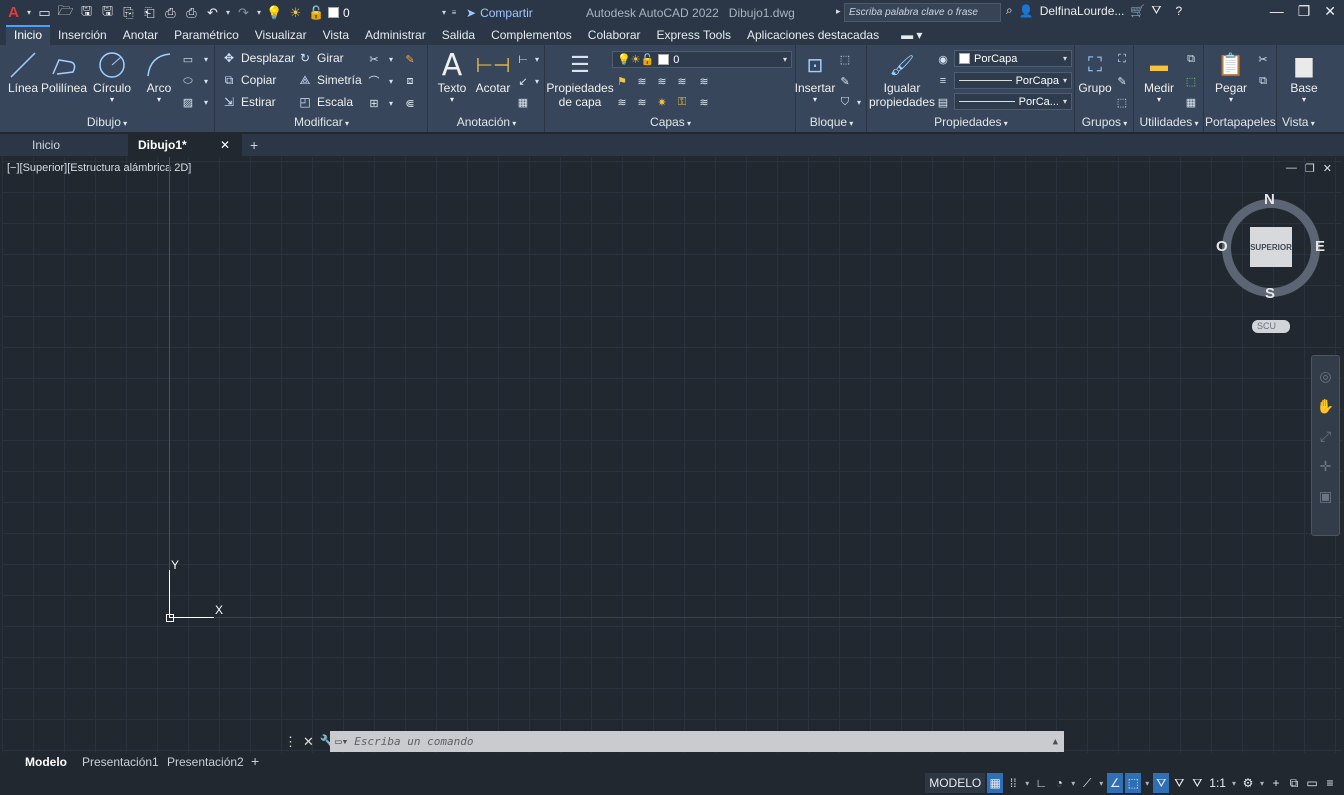 Image resolution: width=1344 pixels, height=795 pixels. What do you see at coordinates (622, 81) in the screenshot?
I see `layer-tool-1-icon: ⚑` at bounding box center [622, 81].